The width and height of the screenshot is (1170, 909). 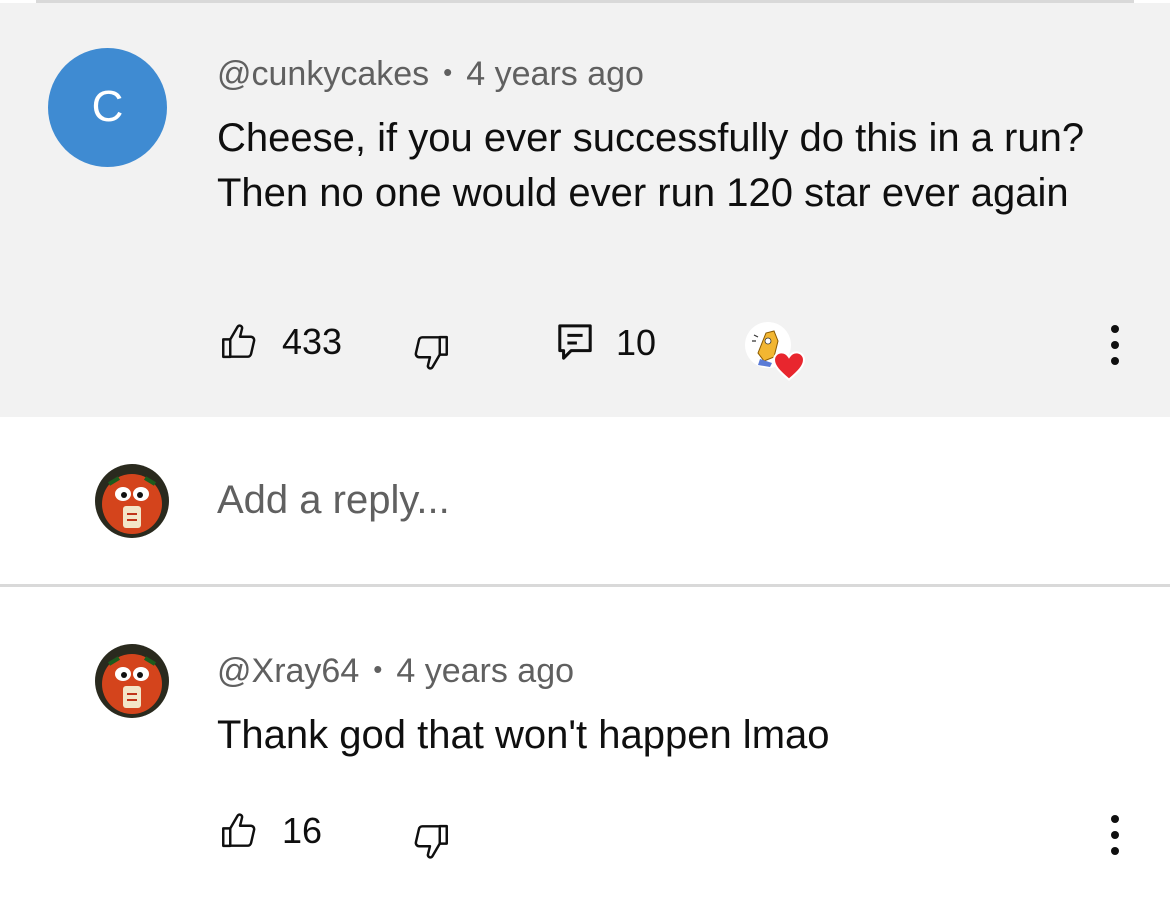 I want to click on more-options-button, so click(x=1115, y=345).